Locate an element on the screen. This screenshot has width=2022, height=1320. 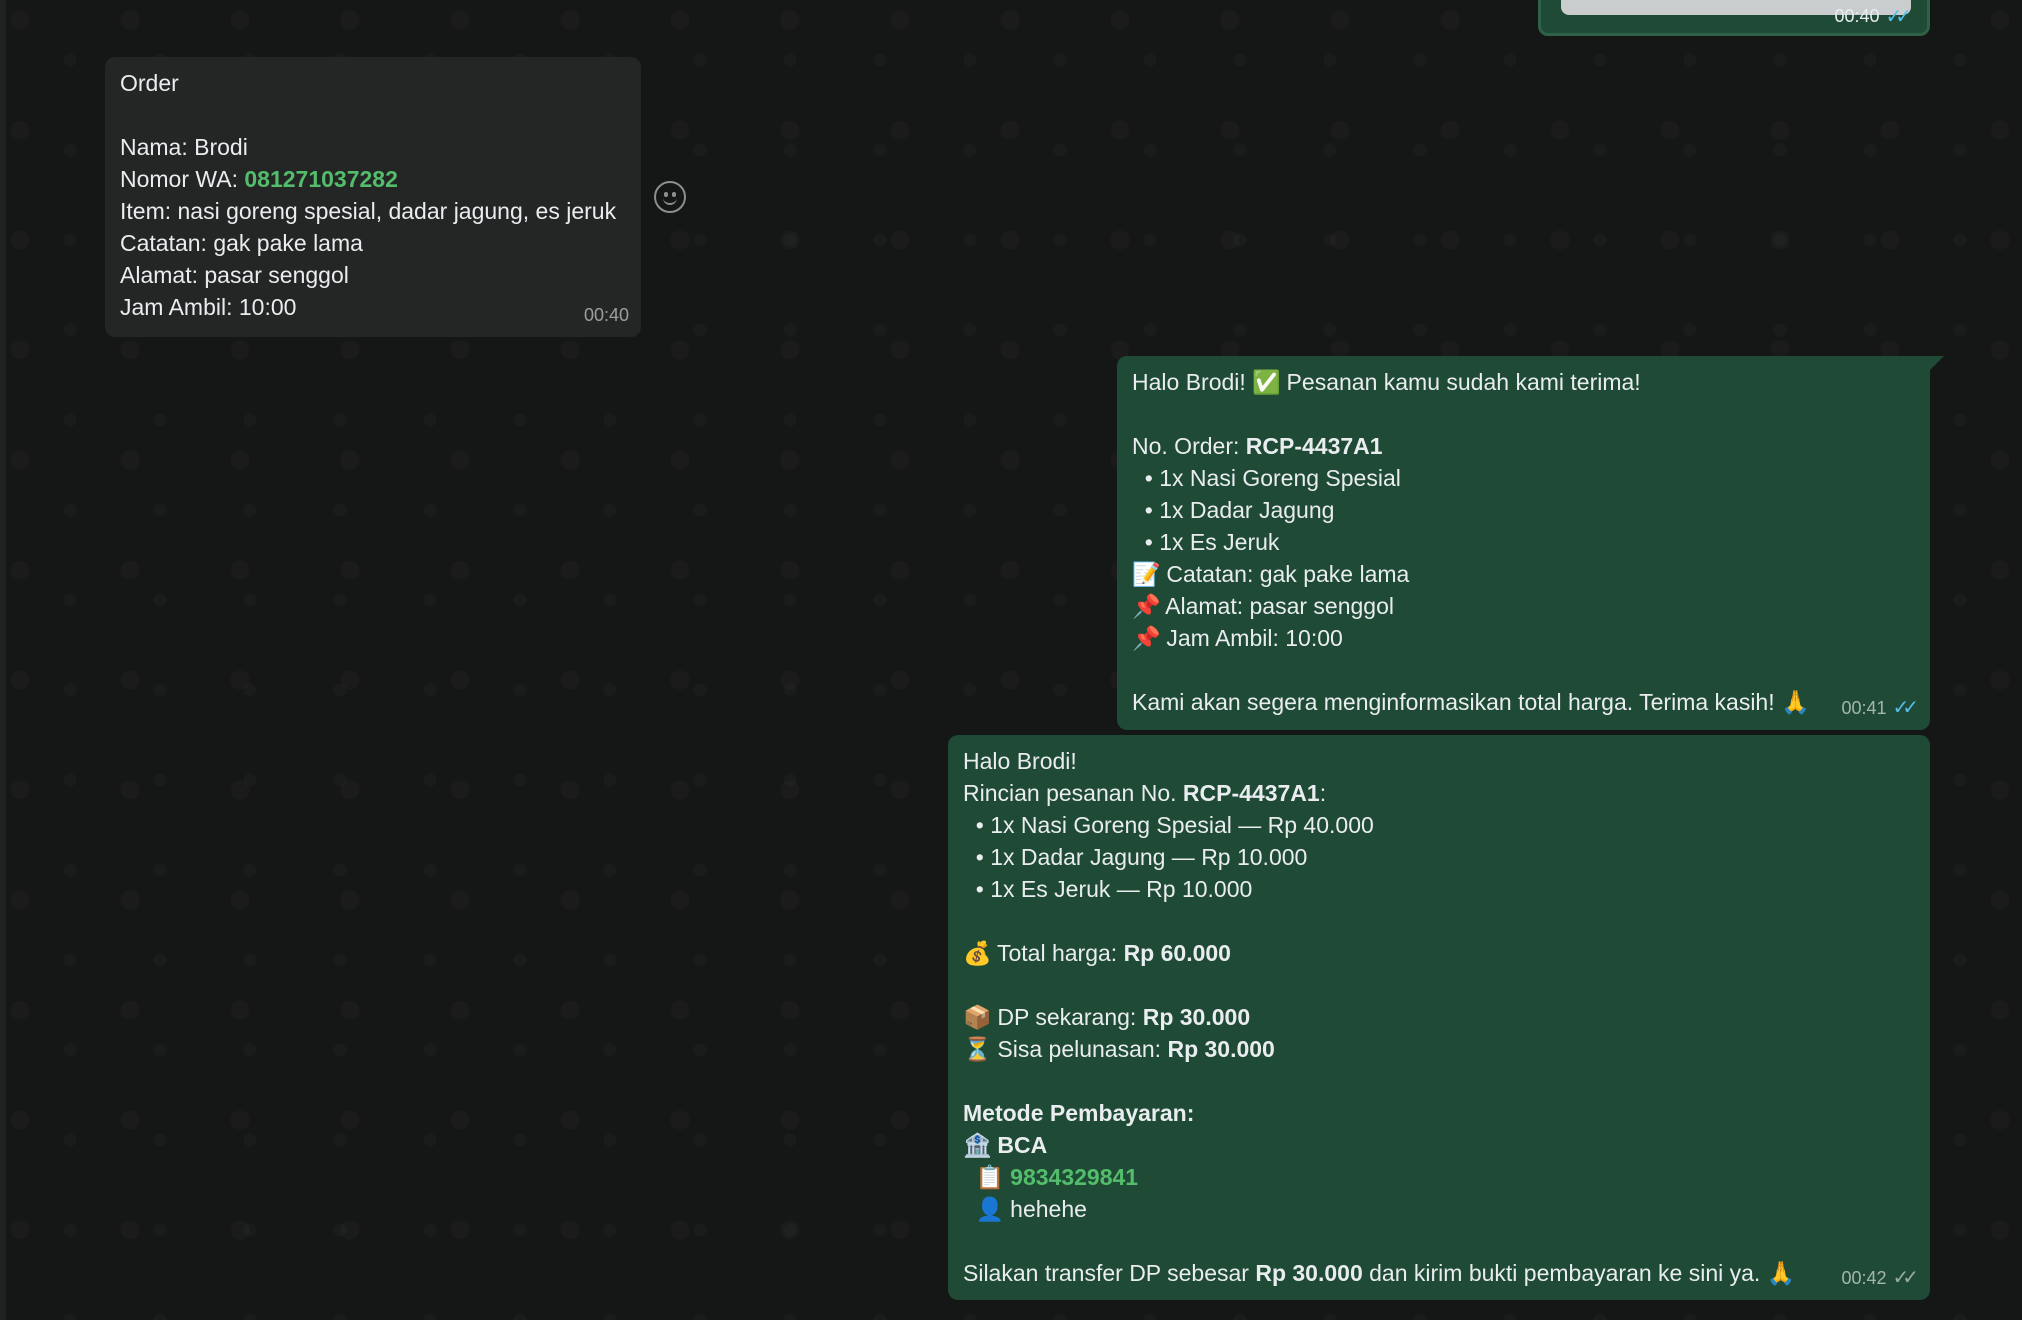
message-meta: 00:40 is located at coordinates (606, 315).